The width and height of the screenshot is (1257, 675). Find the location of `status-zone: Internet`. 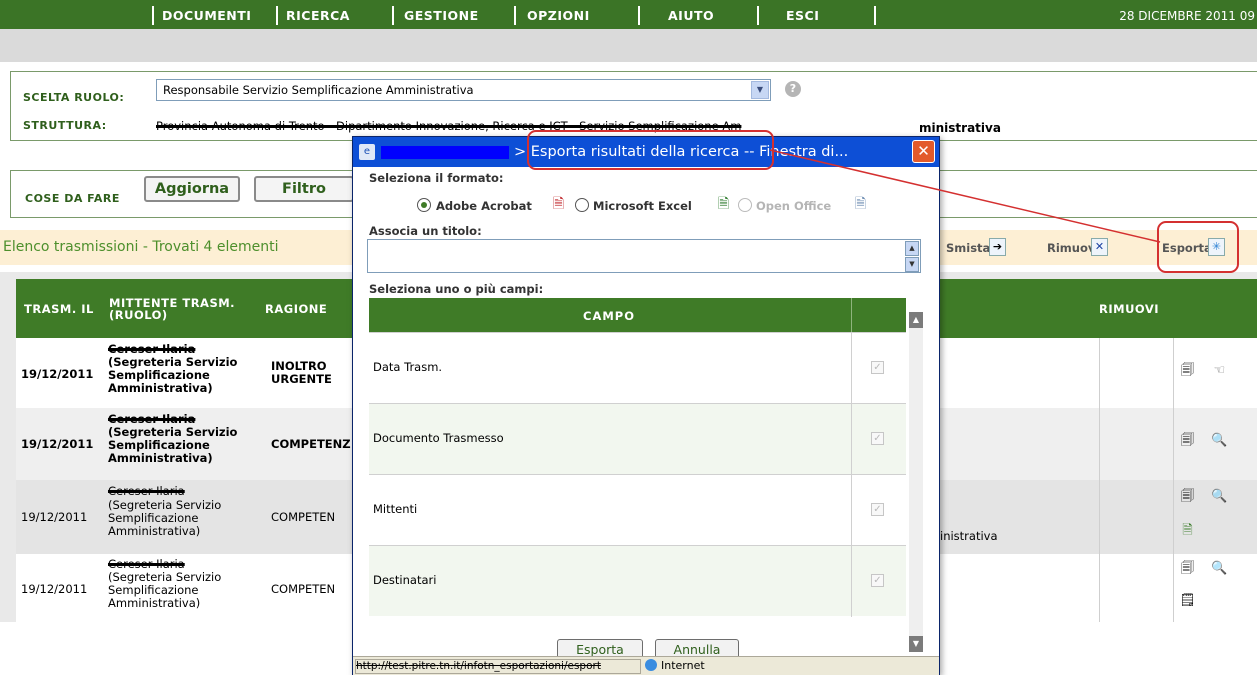

status-zone: Internet is located at coordinates (675, 665).